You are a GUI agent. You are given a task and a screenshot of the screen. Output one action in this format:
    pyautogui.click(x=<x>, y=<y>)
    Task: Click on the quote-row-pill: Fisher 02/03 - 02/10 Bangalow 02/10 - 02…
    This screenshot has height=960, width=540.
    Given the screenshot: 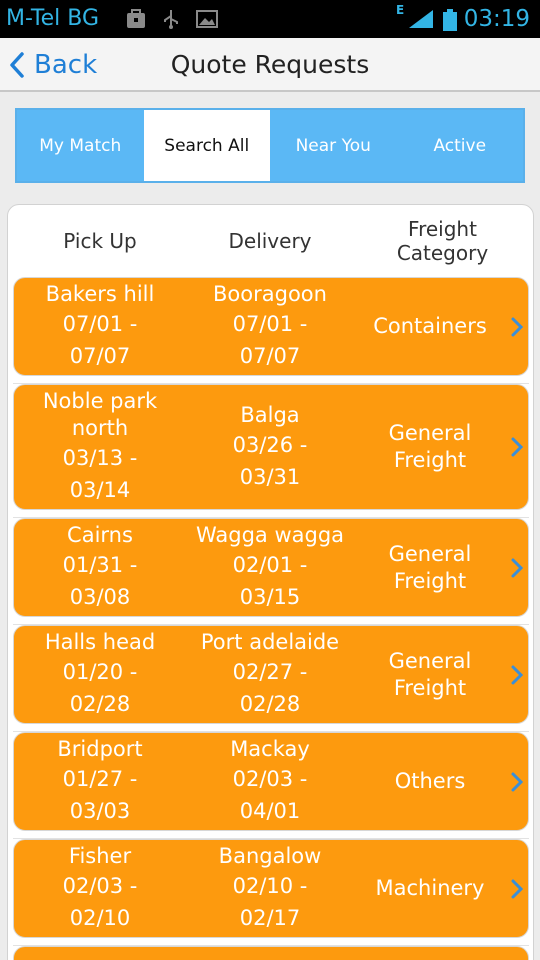 What is the action you would take?
    pyautogui.click(x=271, y=888)
    